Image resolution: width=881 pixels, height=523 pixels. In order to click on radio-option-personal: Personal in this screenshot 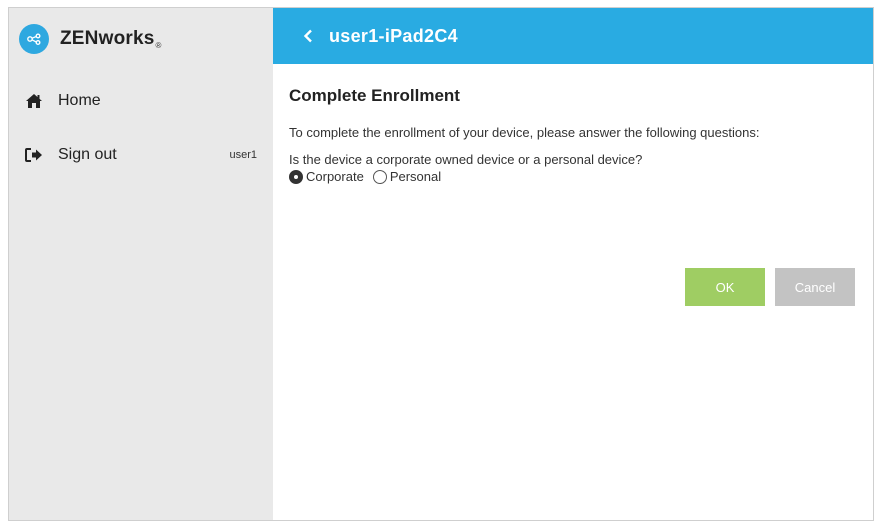, I will do `click(407, 176)`.